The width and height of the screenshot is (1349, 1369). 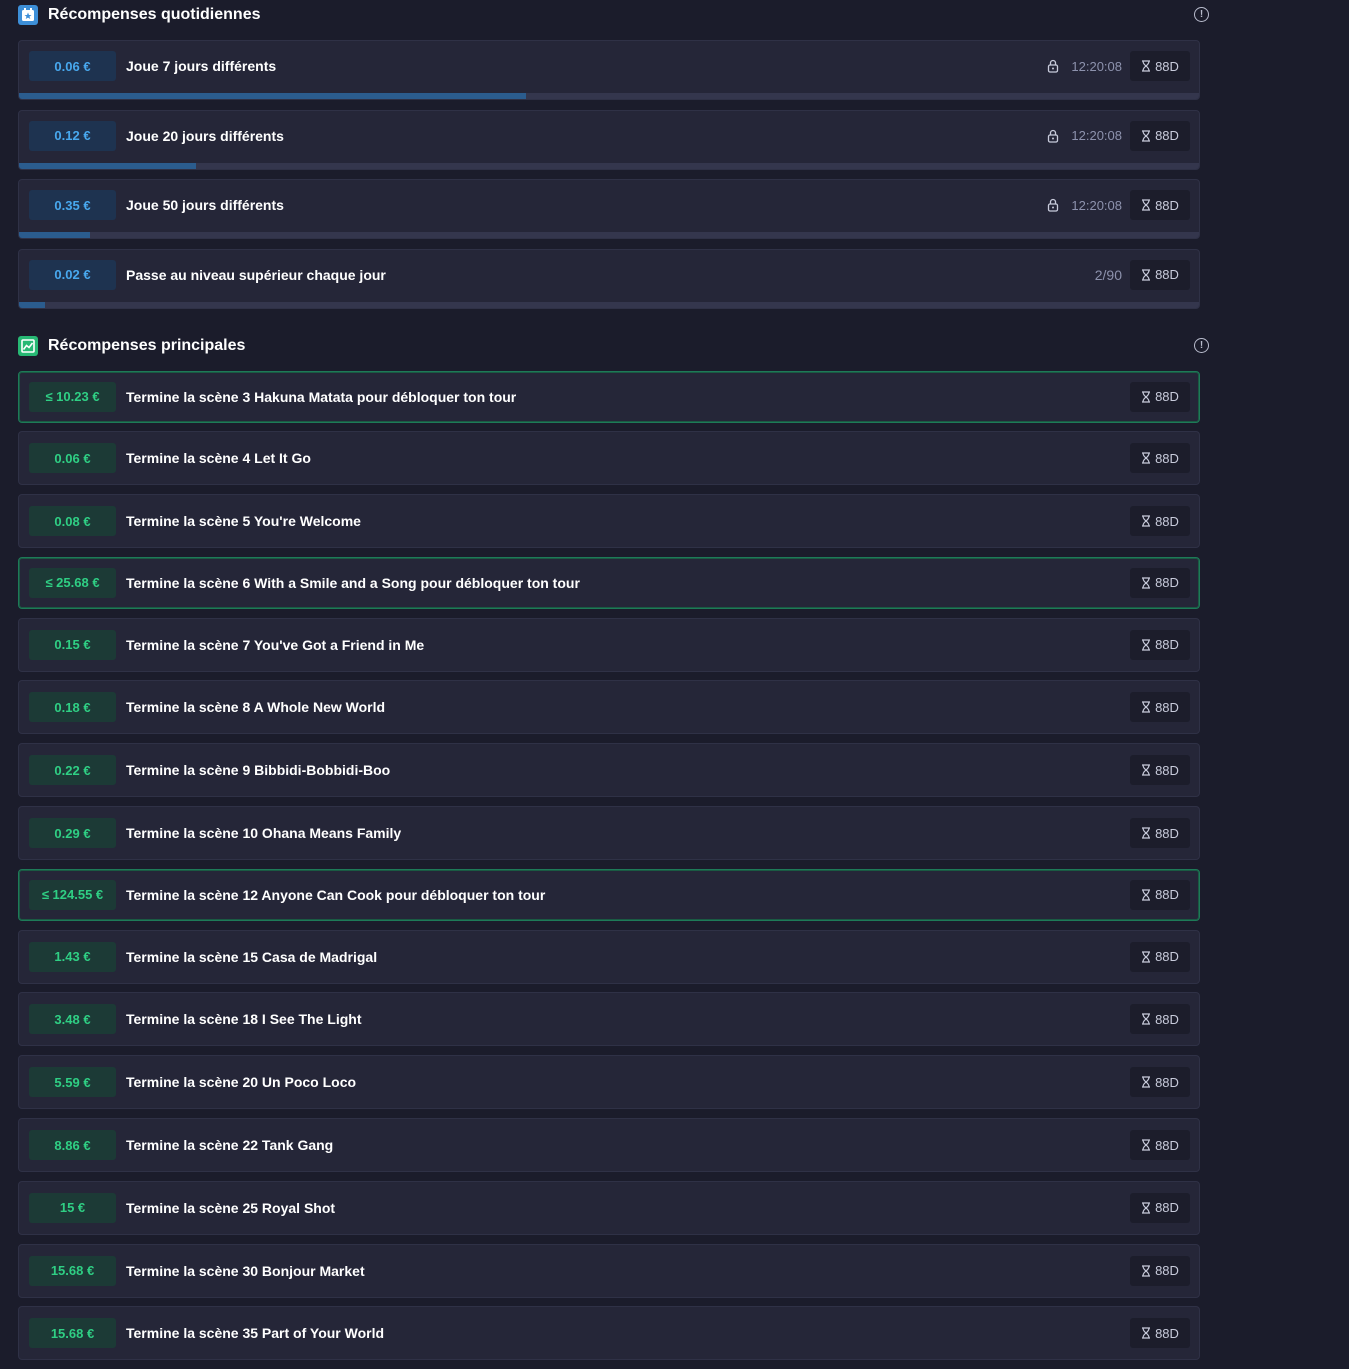 I want to click on reward-label: Termine la scène 4 Let It Go, so click(x=218, y=458).